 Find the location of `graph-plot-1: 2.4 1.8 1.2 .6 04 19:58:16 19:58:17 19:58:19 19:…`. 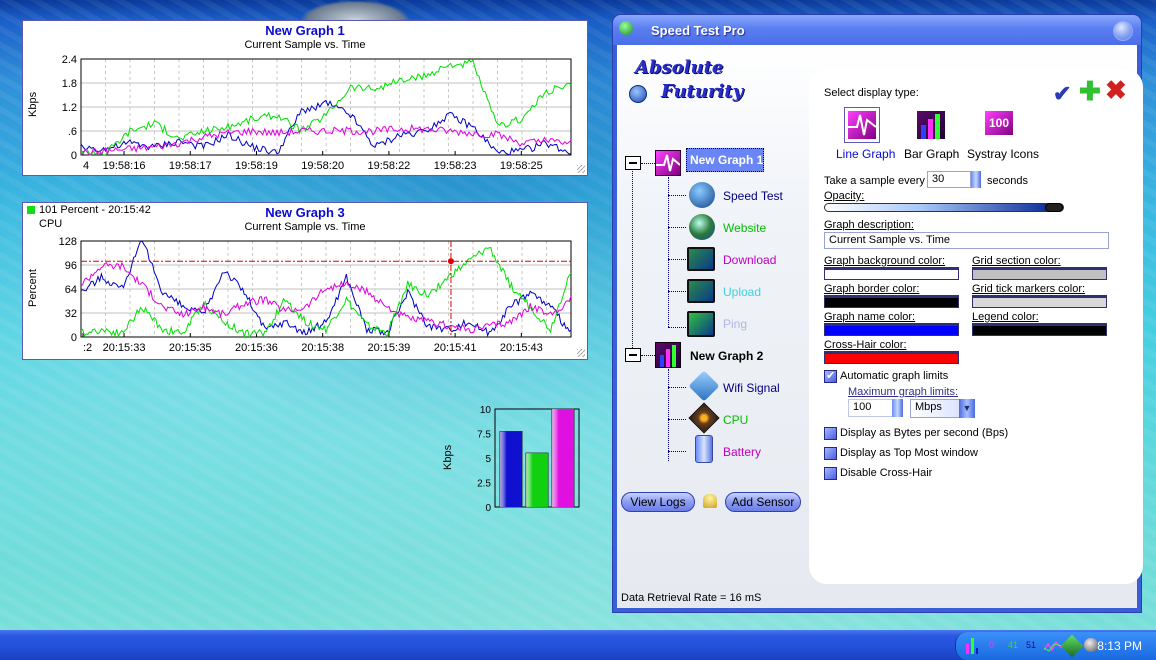

graph-plot-1: 2.4 1.8 1.2 .6 04 19:58:16 19:58:17 19:58:19 19:… is located at coordinates (317, 113).